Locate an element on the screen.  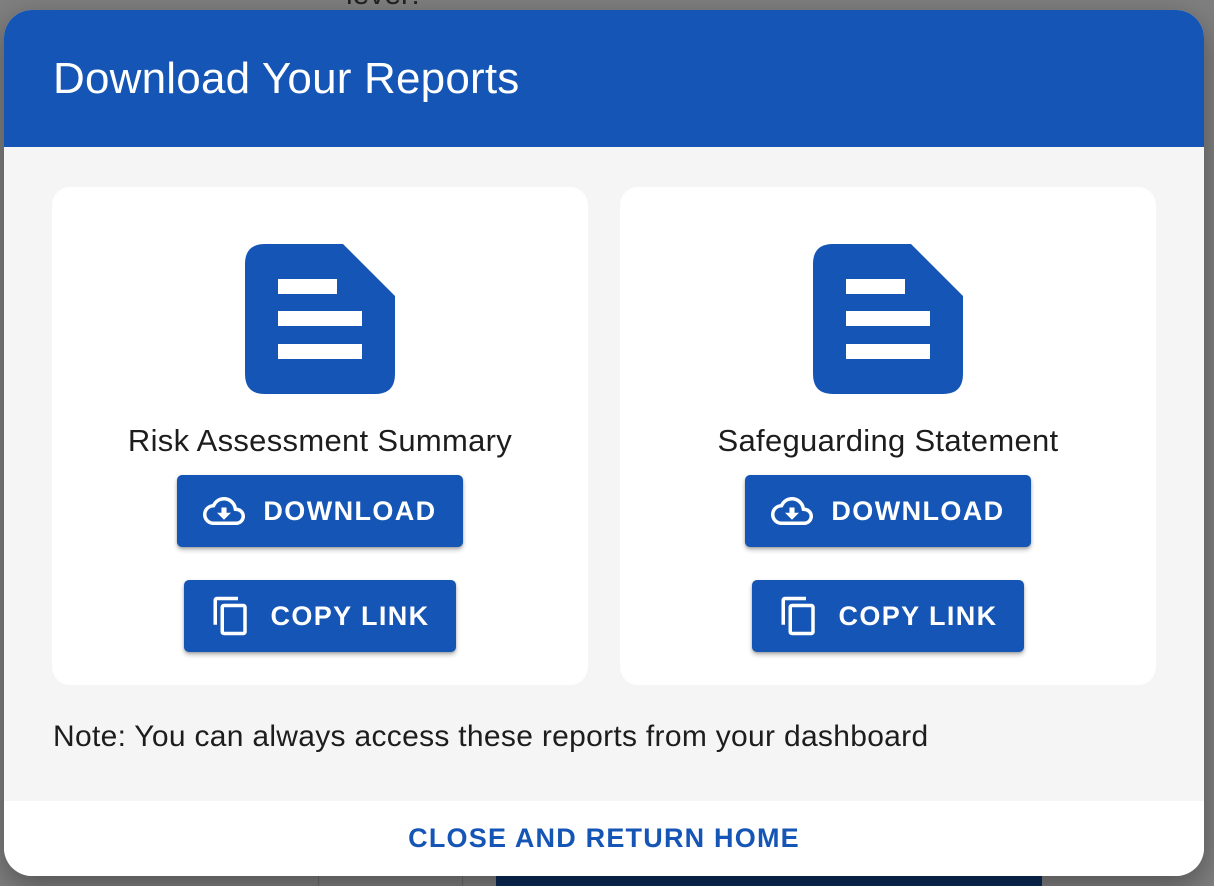
report-title: Safeguarding Statement is located at coordinates (888, 440).